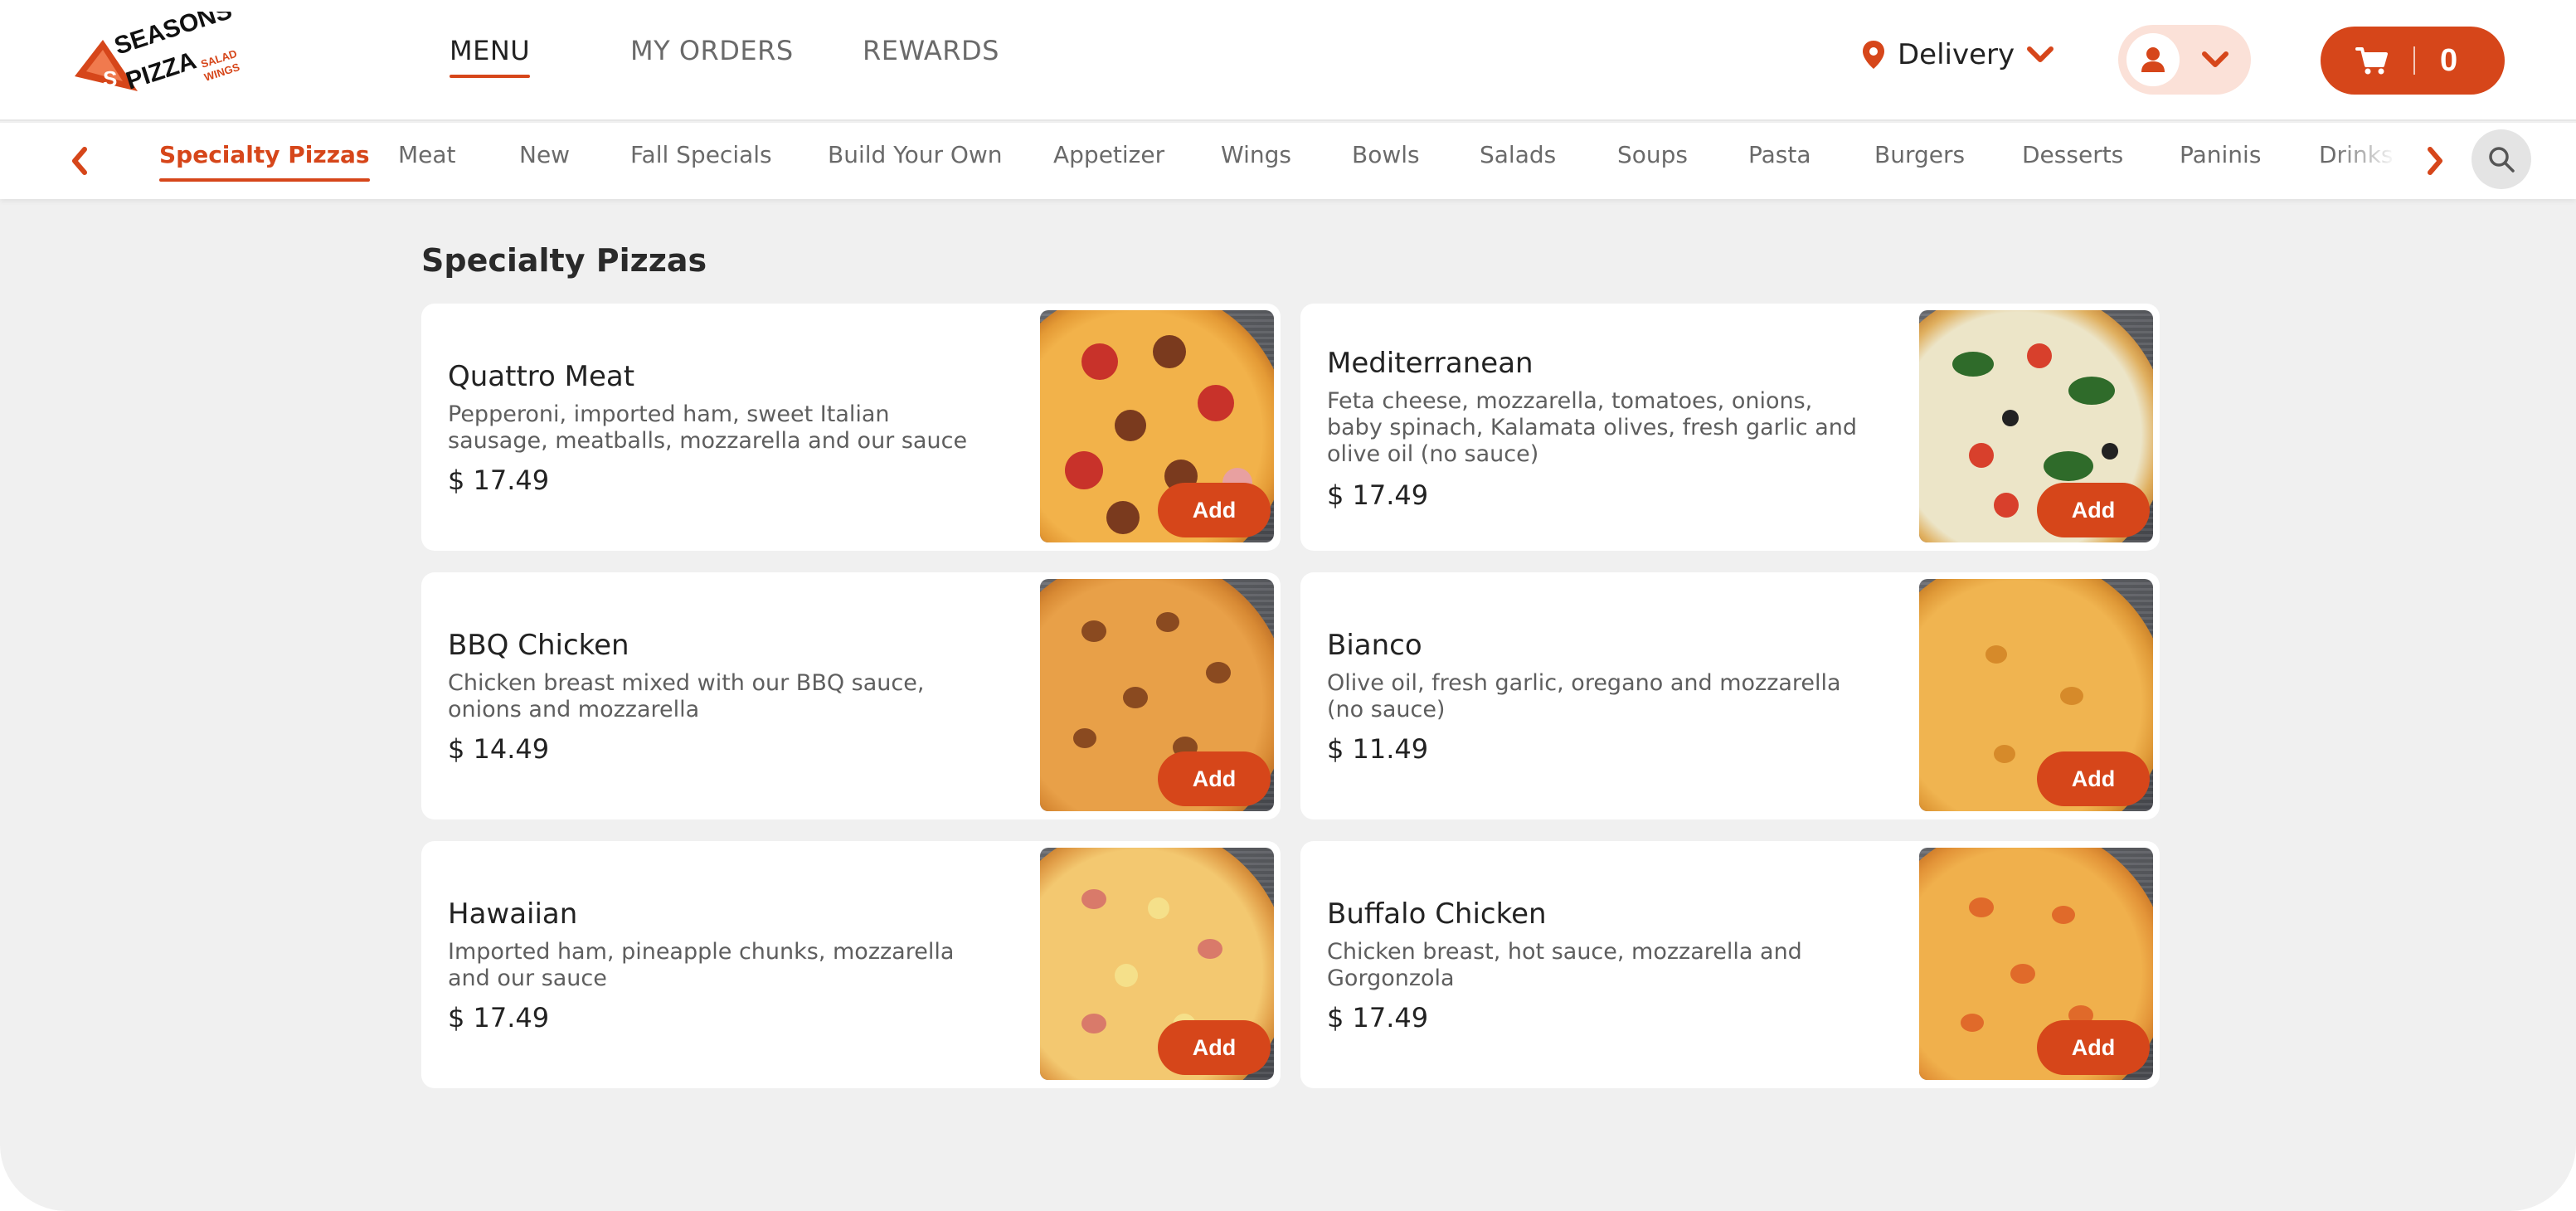 The width and height of the screenshot is (2576, 1211). What do you see at coordinates (2449, 60) in the screenshot?
I see `cart-count: 0` at bounding box center [2449, 60].